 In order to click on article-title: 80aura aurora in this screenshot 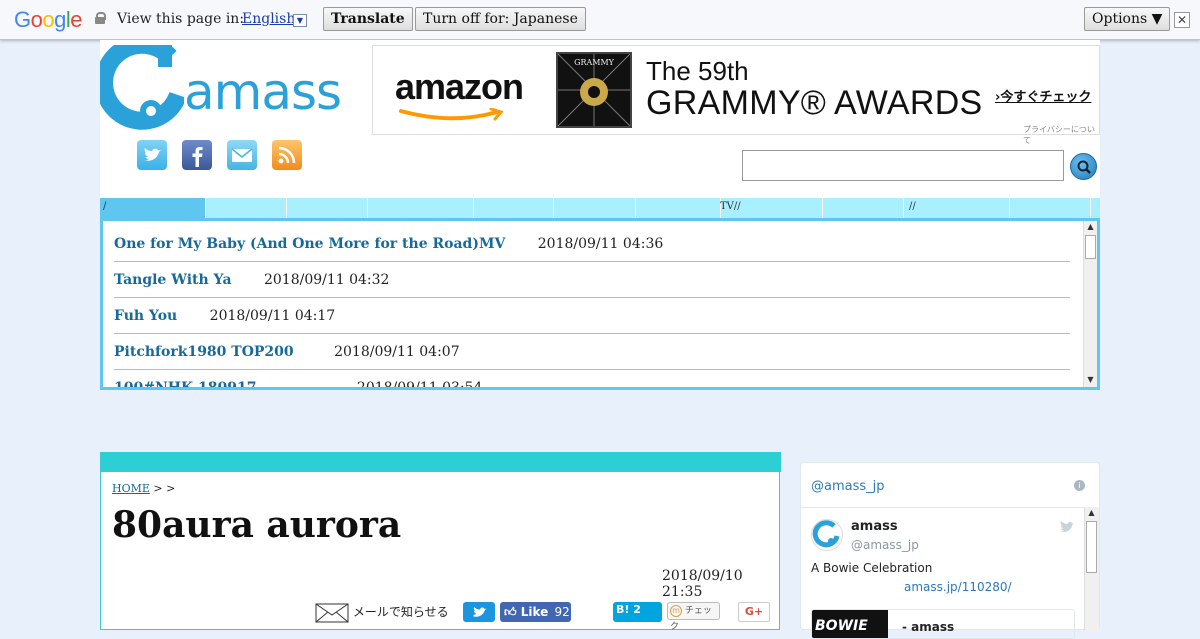, I will do `click(257, 525)`.